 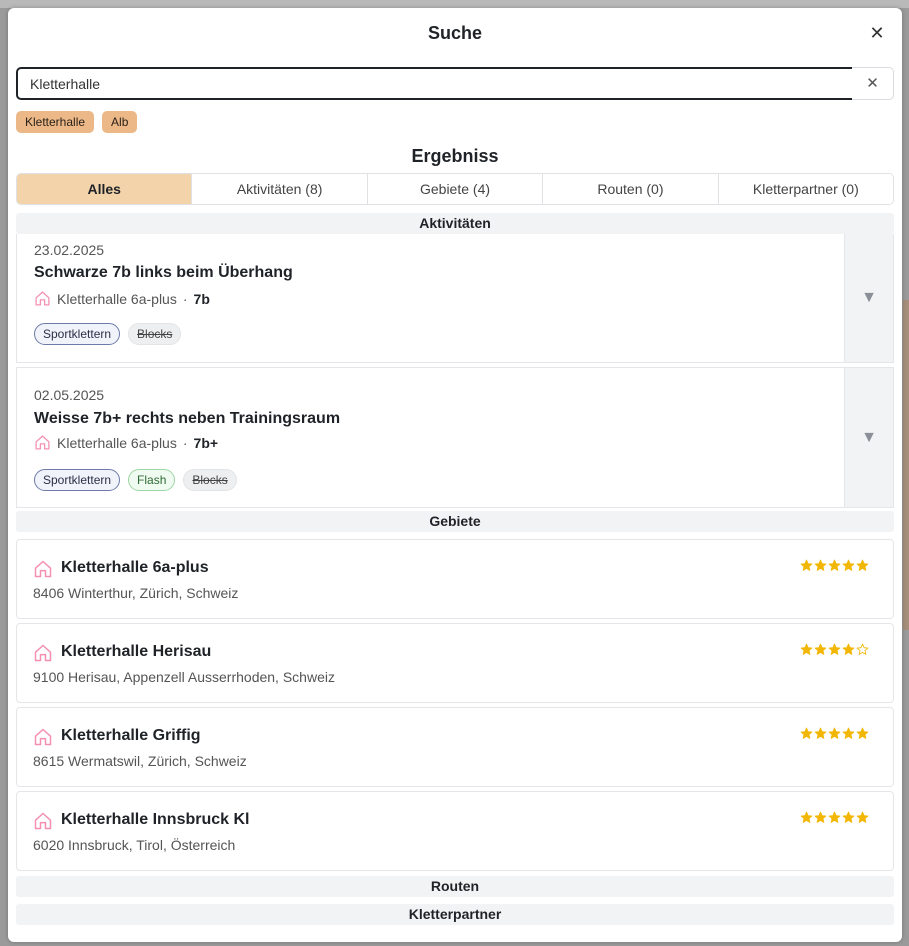 I want to click on tab-aktivitaeten: Aktivitäten (8), so click(x=279, y=189).